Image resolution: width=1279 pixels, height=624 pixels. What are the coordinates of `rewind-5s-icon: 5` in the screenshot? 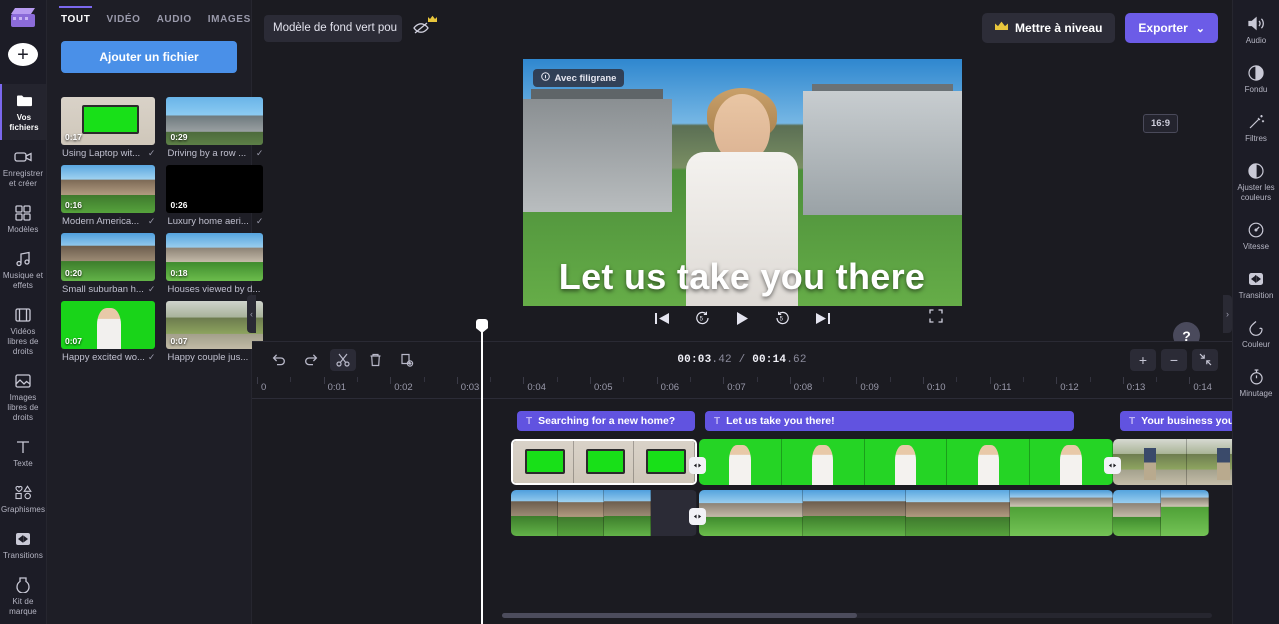 It's located at (702, 318).